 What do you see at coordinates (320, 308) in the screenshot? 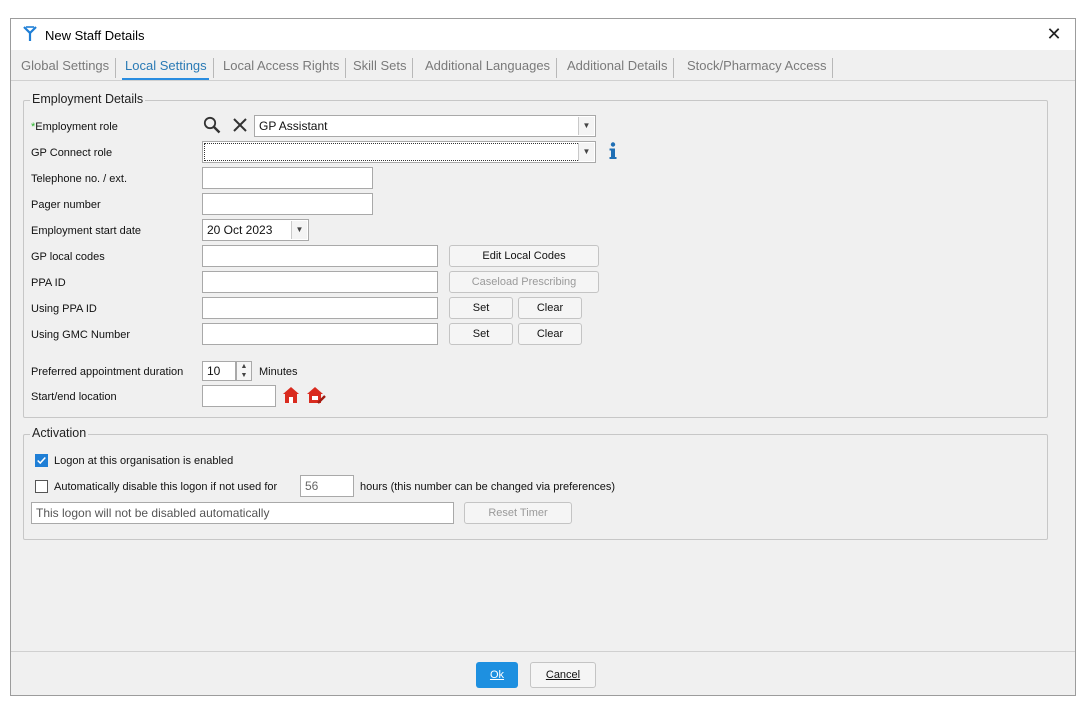
I see `using-ppa-id-field` at bounding box center [320, 308].